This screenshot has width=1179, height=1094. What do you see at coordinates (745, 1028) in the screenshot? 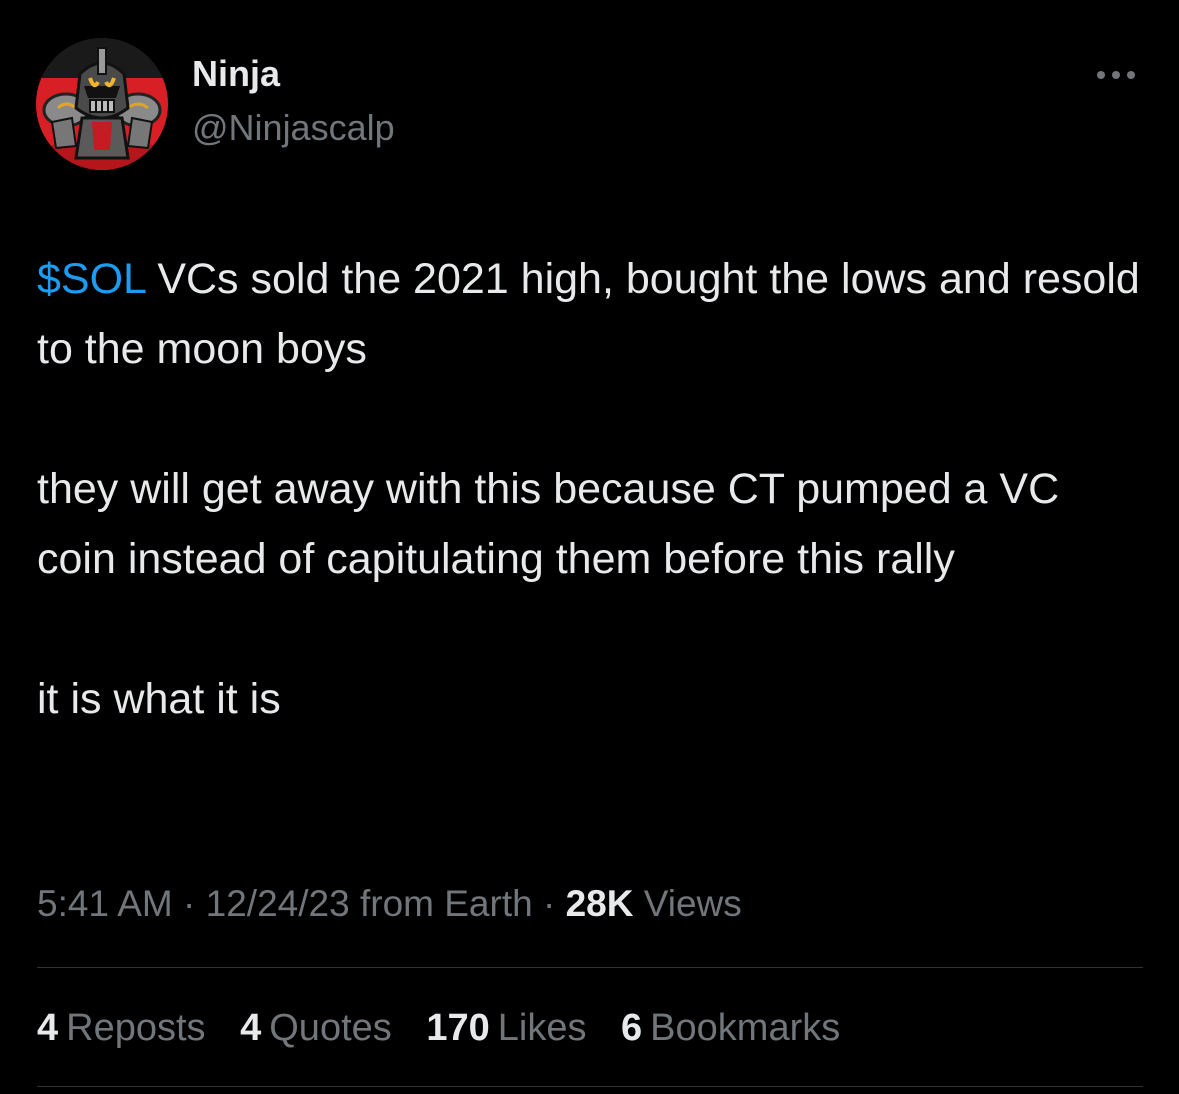
I see `bookmarks-label: Bookmarks` at bounding box center [745, 1028].